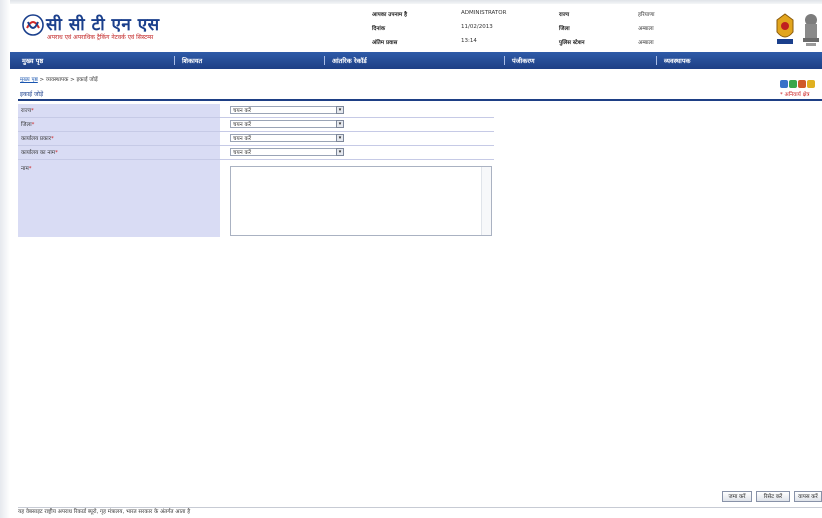  Describe the element at coordinates (523, 60) in the screenshot. I see `nav-item-registration: पंजीकरण` at that location.